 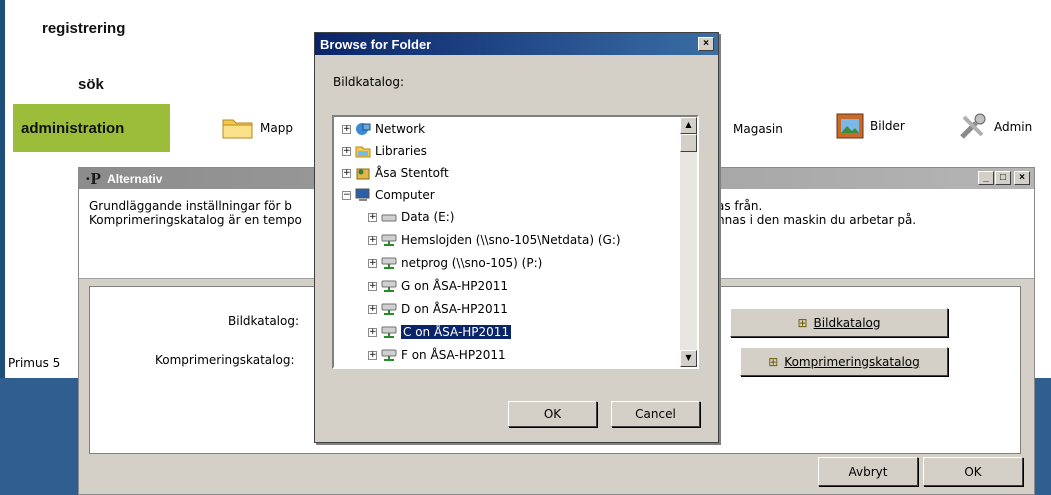 What do you see at coordinates (264, 321) in the screenshot?
I see `bildkatalog-label: Bildkatalog:` at bounding box center [264, 321].